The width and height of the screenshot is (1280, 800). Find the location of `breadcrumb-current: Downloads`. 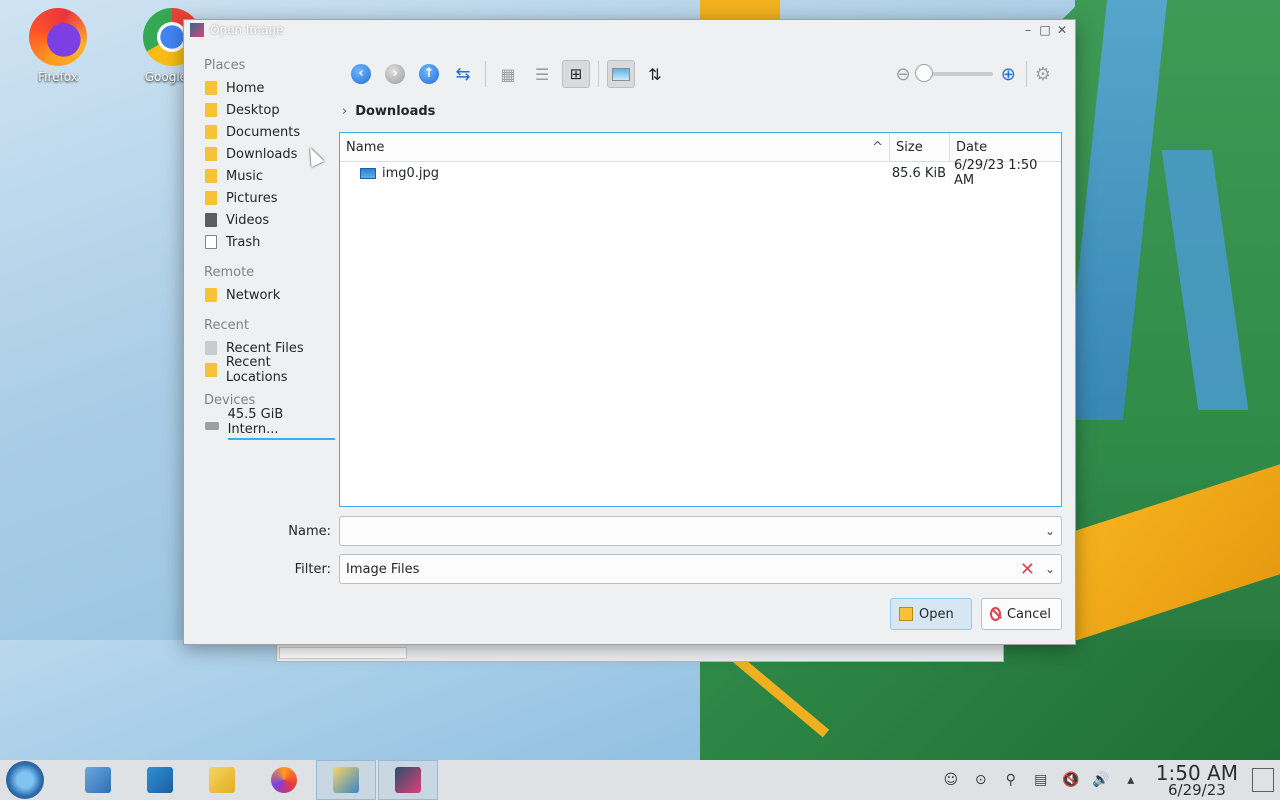

breadcrumb-current: Downloads is located at coordinates (395, 111).